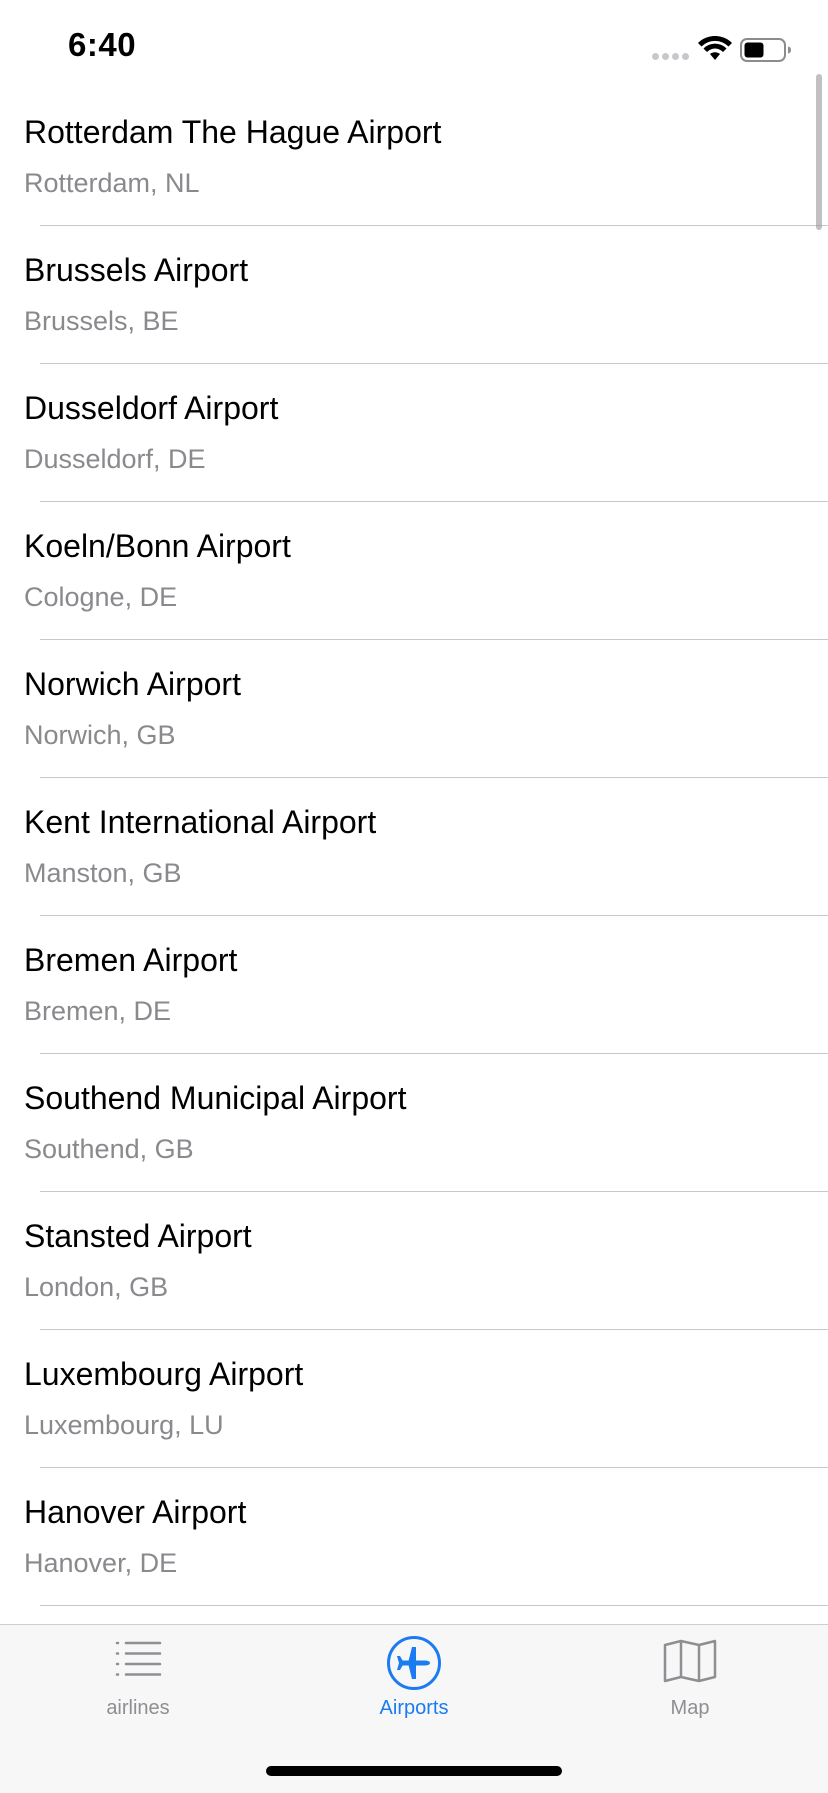 This screenshot has width=828, height=1793. Describe the element at coordinates (414, 1537) in the screenshot. I see `list-item: Hanover Airport Hanover, DE` at that location.